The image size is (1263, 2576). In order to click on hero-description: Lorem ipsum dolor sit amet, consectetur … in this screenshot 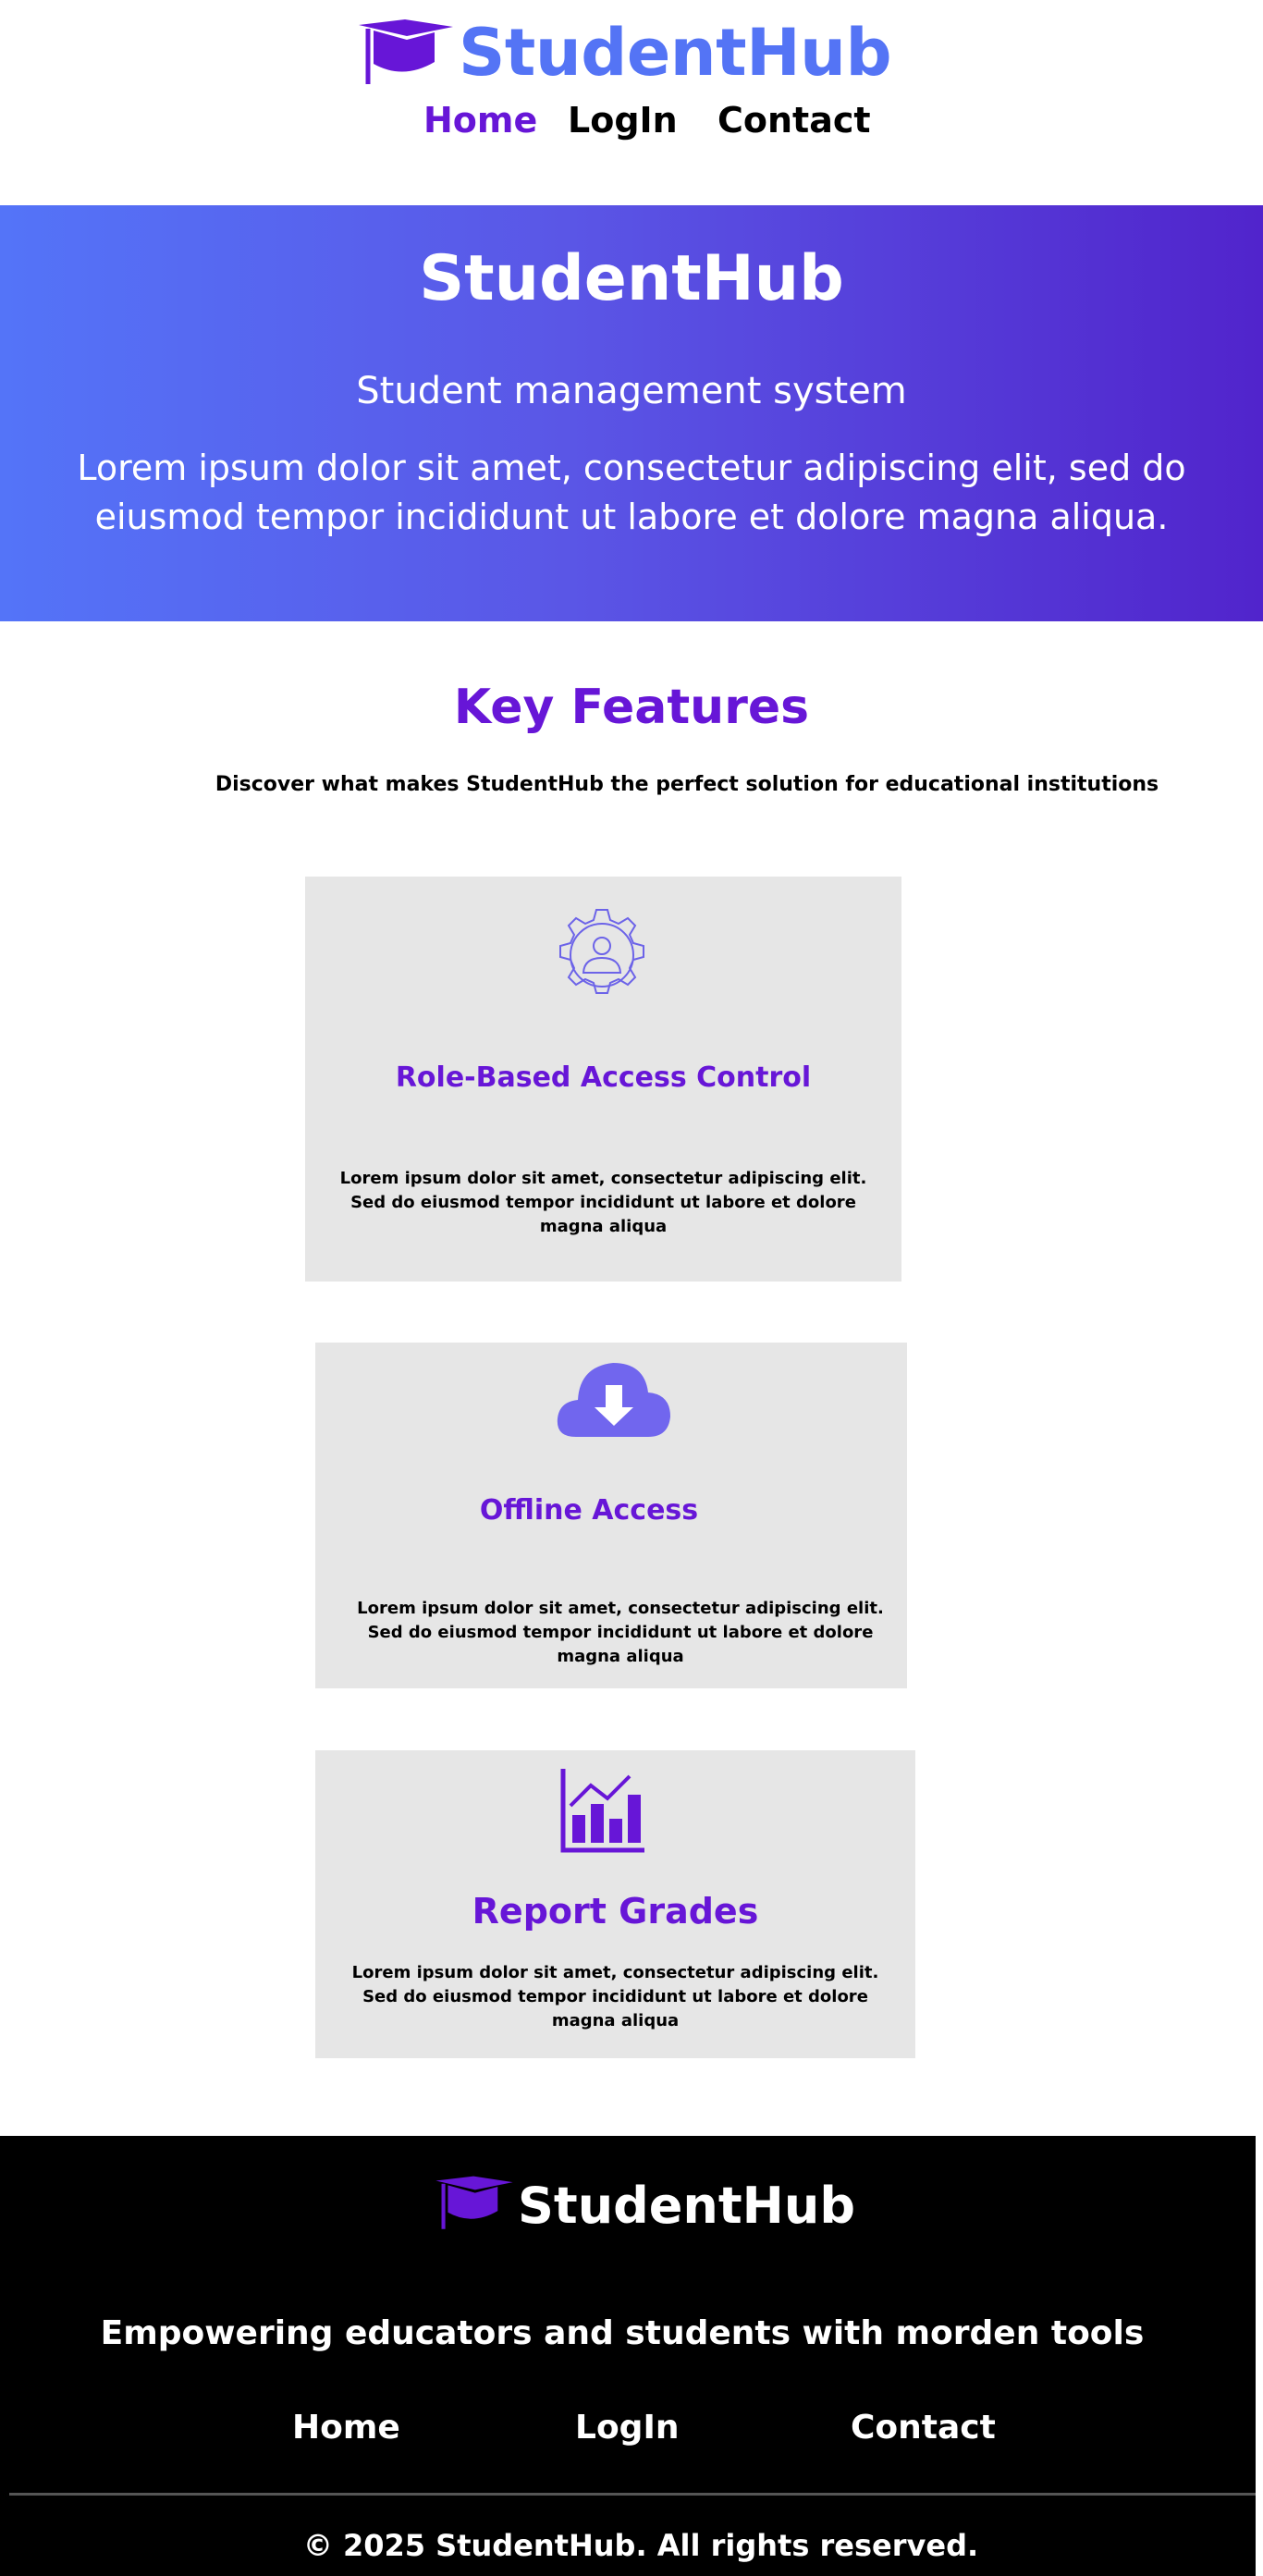, I will do `click(631, 492)`.